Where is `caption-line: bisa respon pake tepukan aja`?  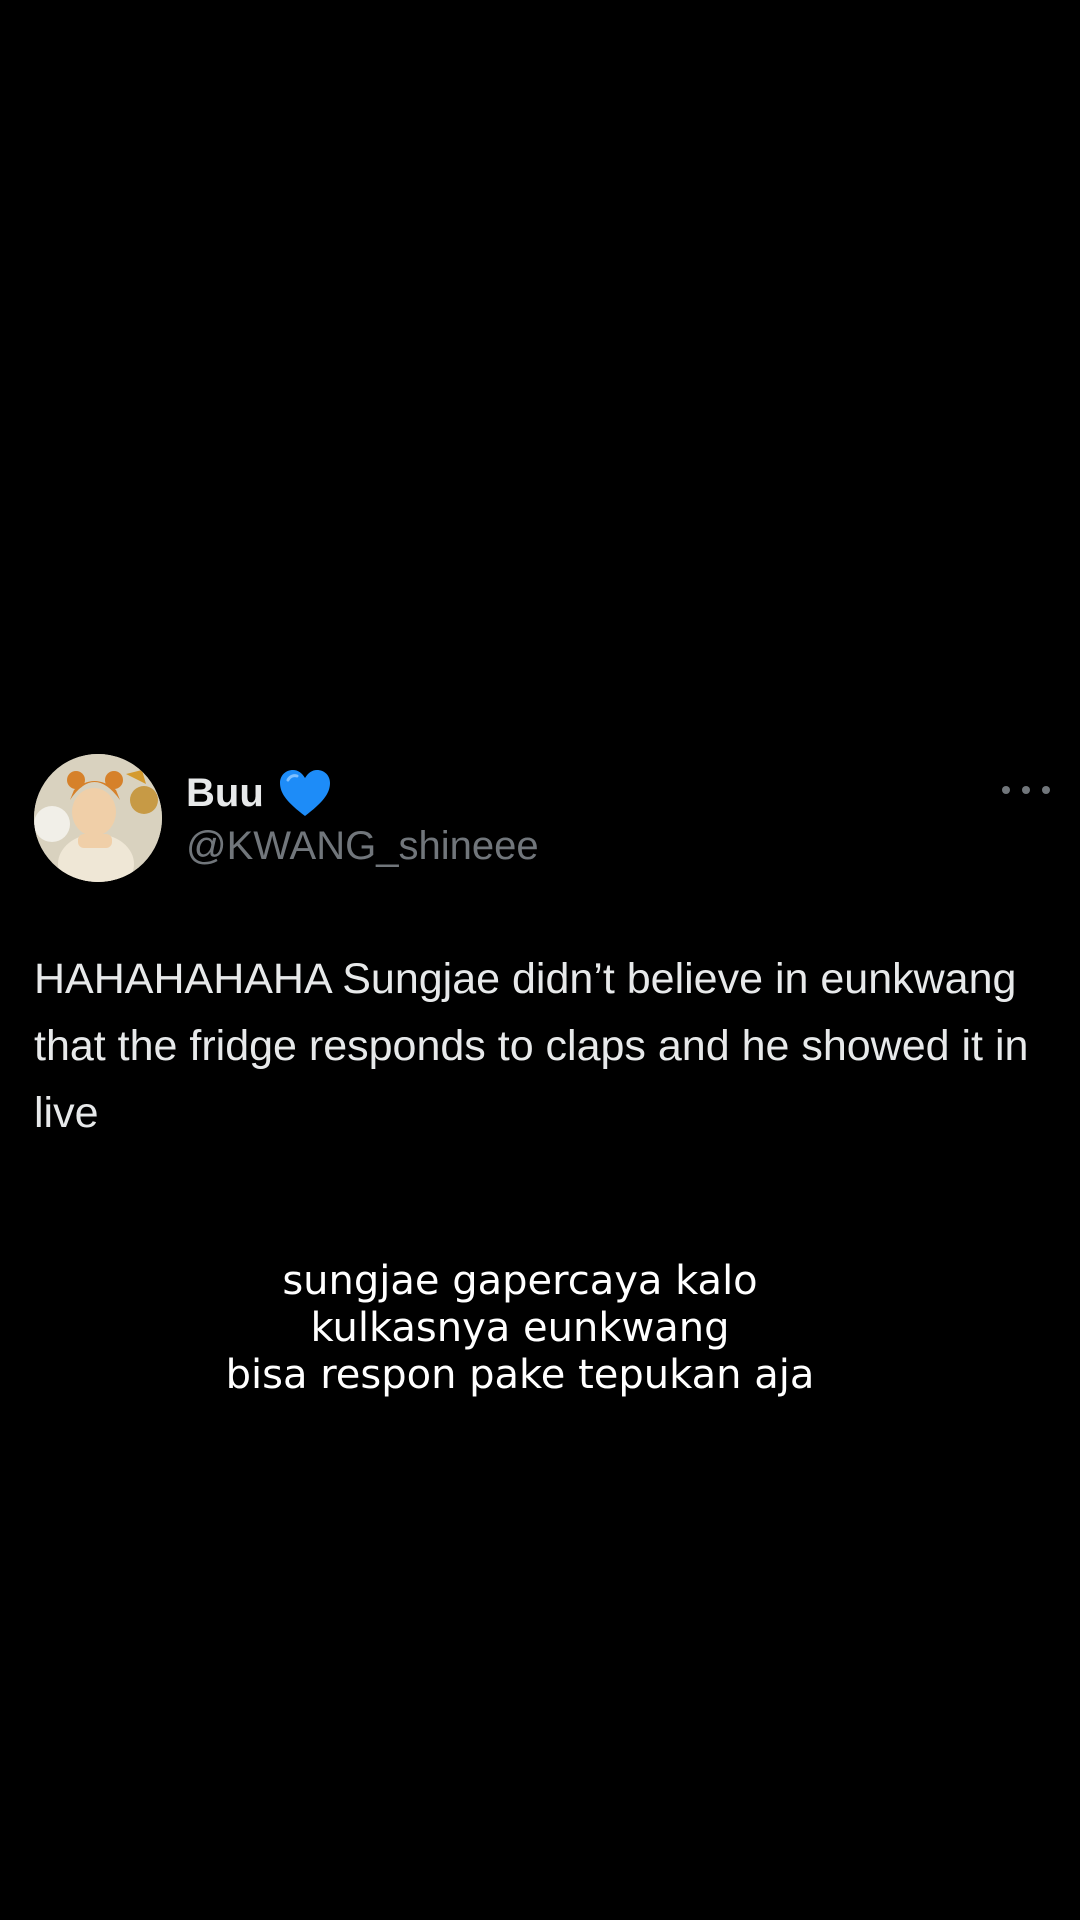
caption-line: bisa respon pake tepukan aja is located at coordinates (520, 1375).